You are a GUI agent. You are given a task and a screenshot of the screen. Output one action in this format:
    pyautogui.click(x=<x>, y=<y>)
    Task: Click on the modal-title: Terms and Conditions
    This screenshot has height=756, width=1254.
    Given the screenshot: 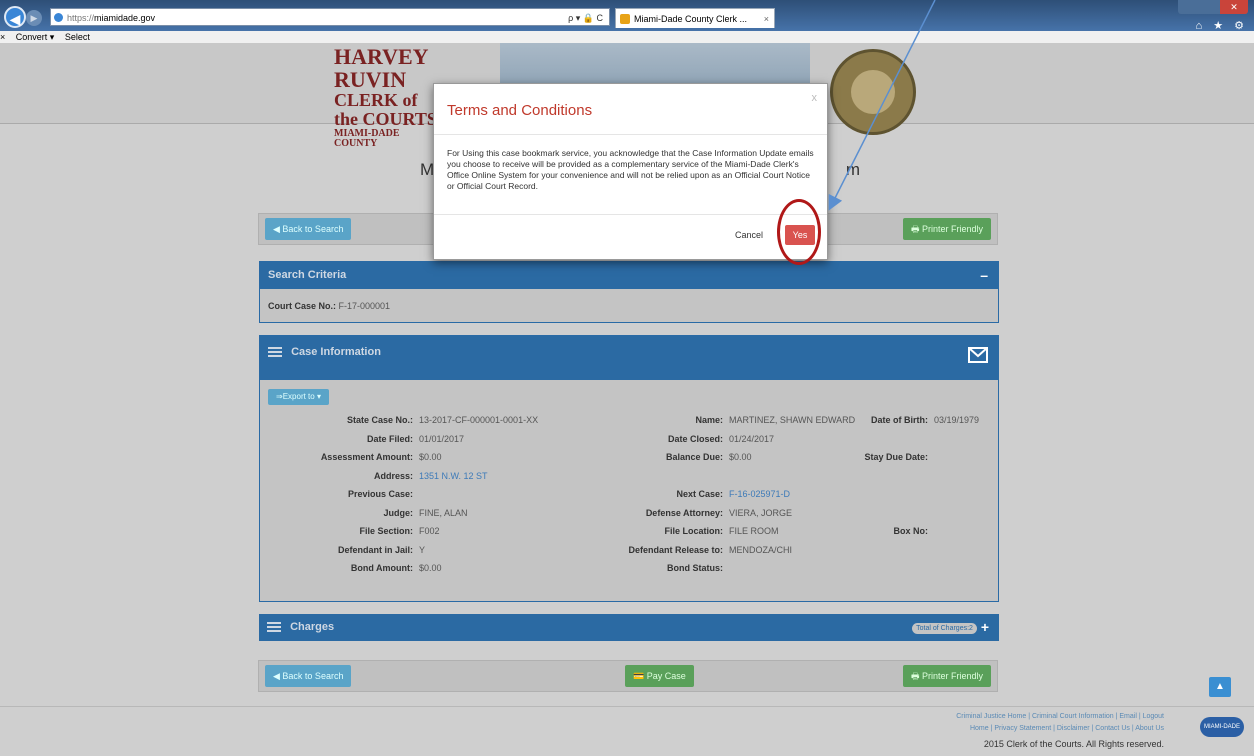 What is the action you would take?
    pyautogui.click(x=520, y=110)
    